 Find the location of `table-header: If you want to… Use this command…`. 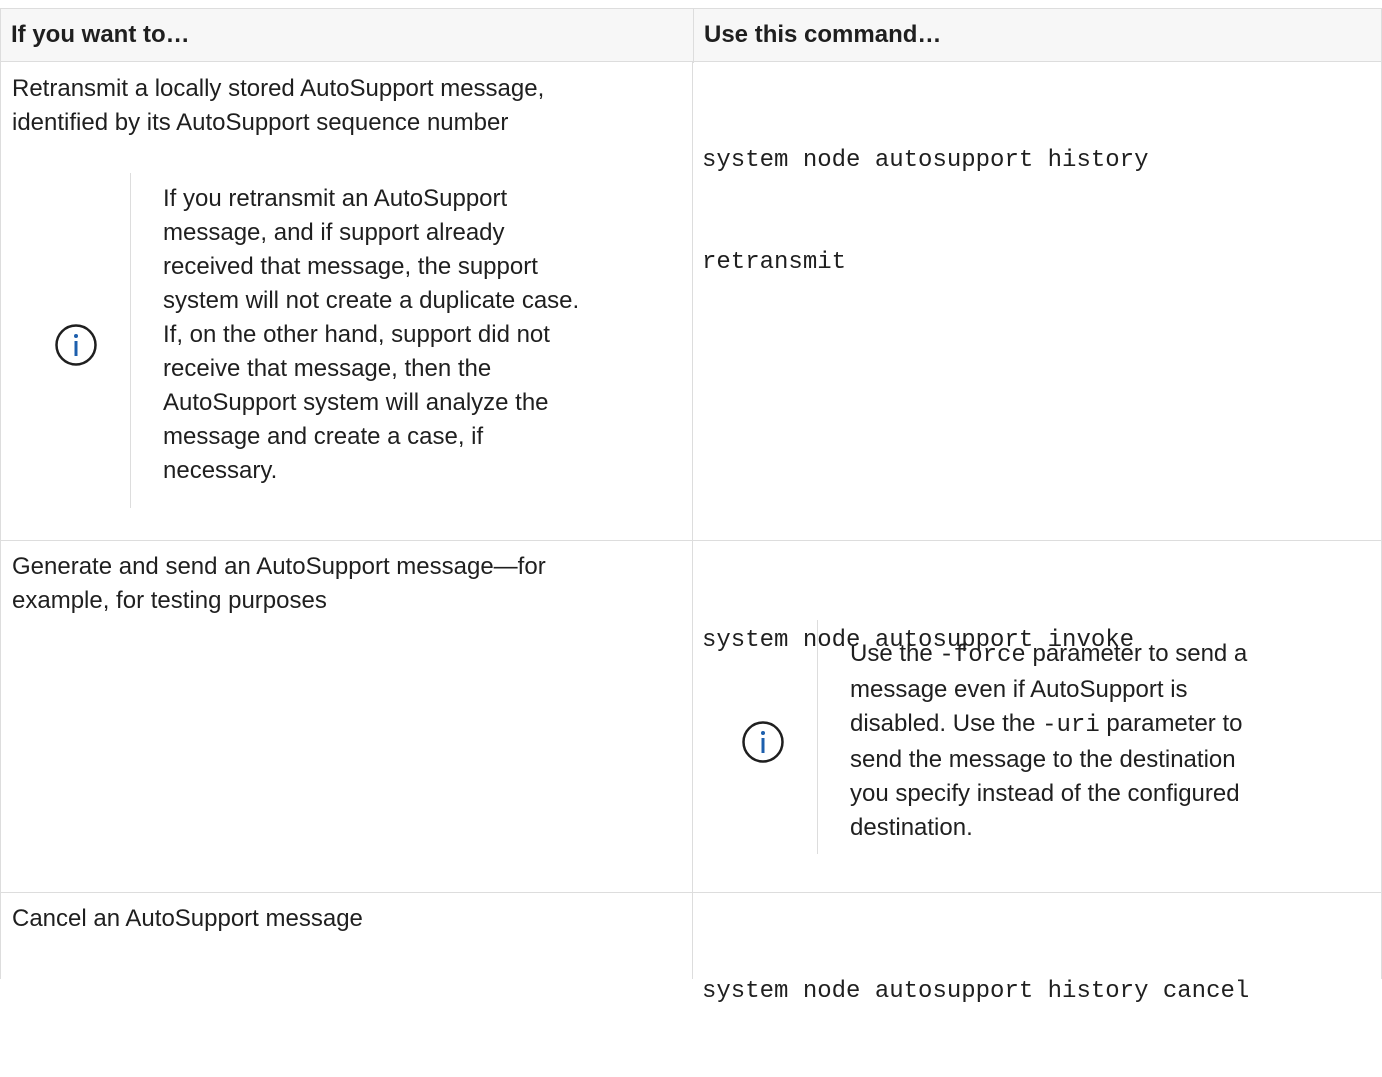

table-header: If you want to… Use this command… is located at coordinates (691, 35).